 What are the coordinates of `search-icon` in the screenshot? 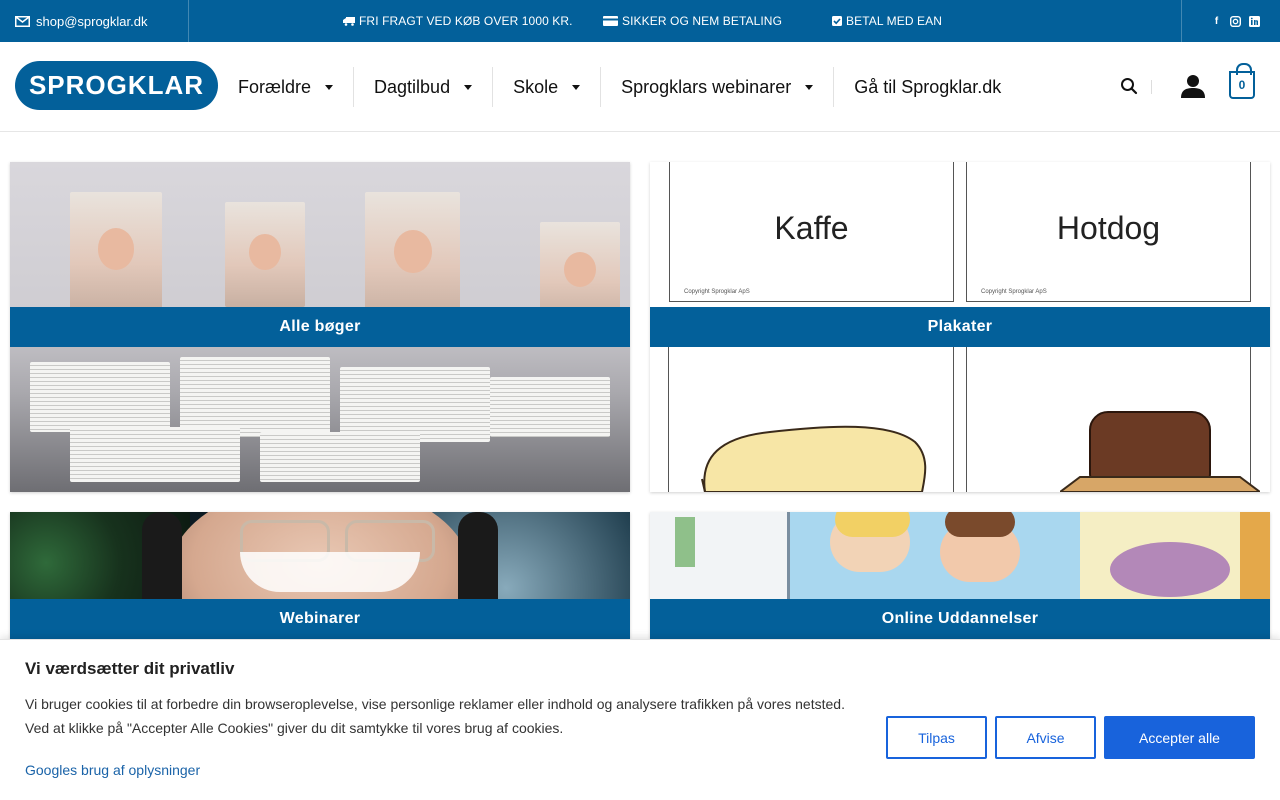 It's located at (1129, 86).